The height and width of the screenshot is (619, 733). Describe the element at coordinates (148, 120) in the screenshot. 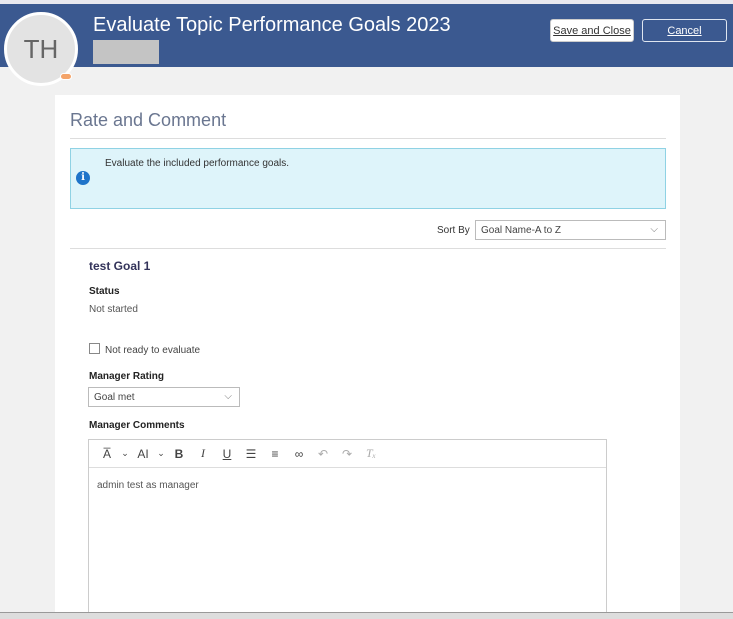

I see `section-title: Rate and Comment` at that location.